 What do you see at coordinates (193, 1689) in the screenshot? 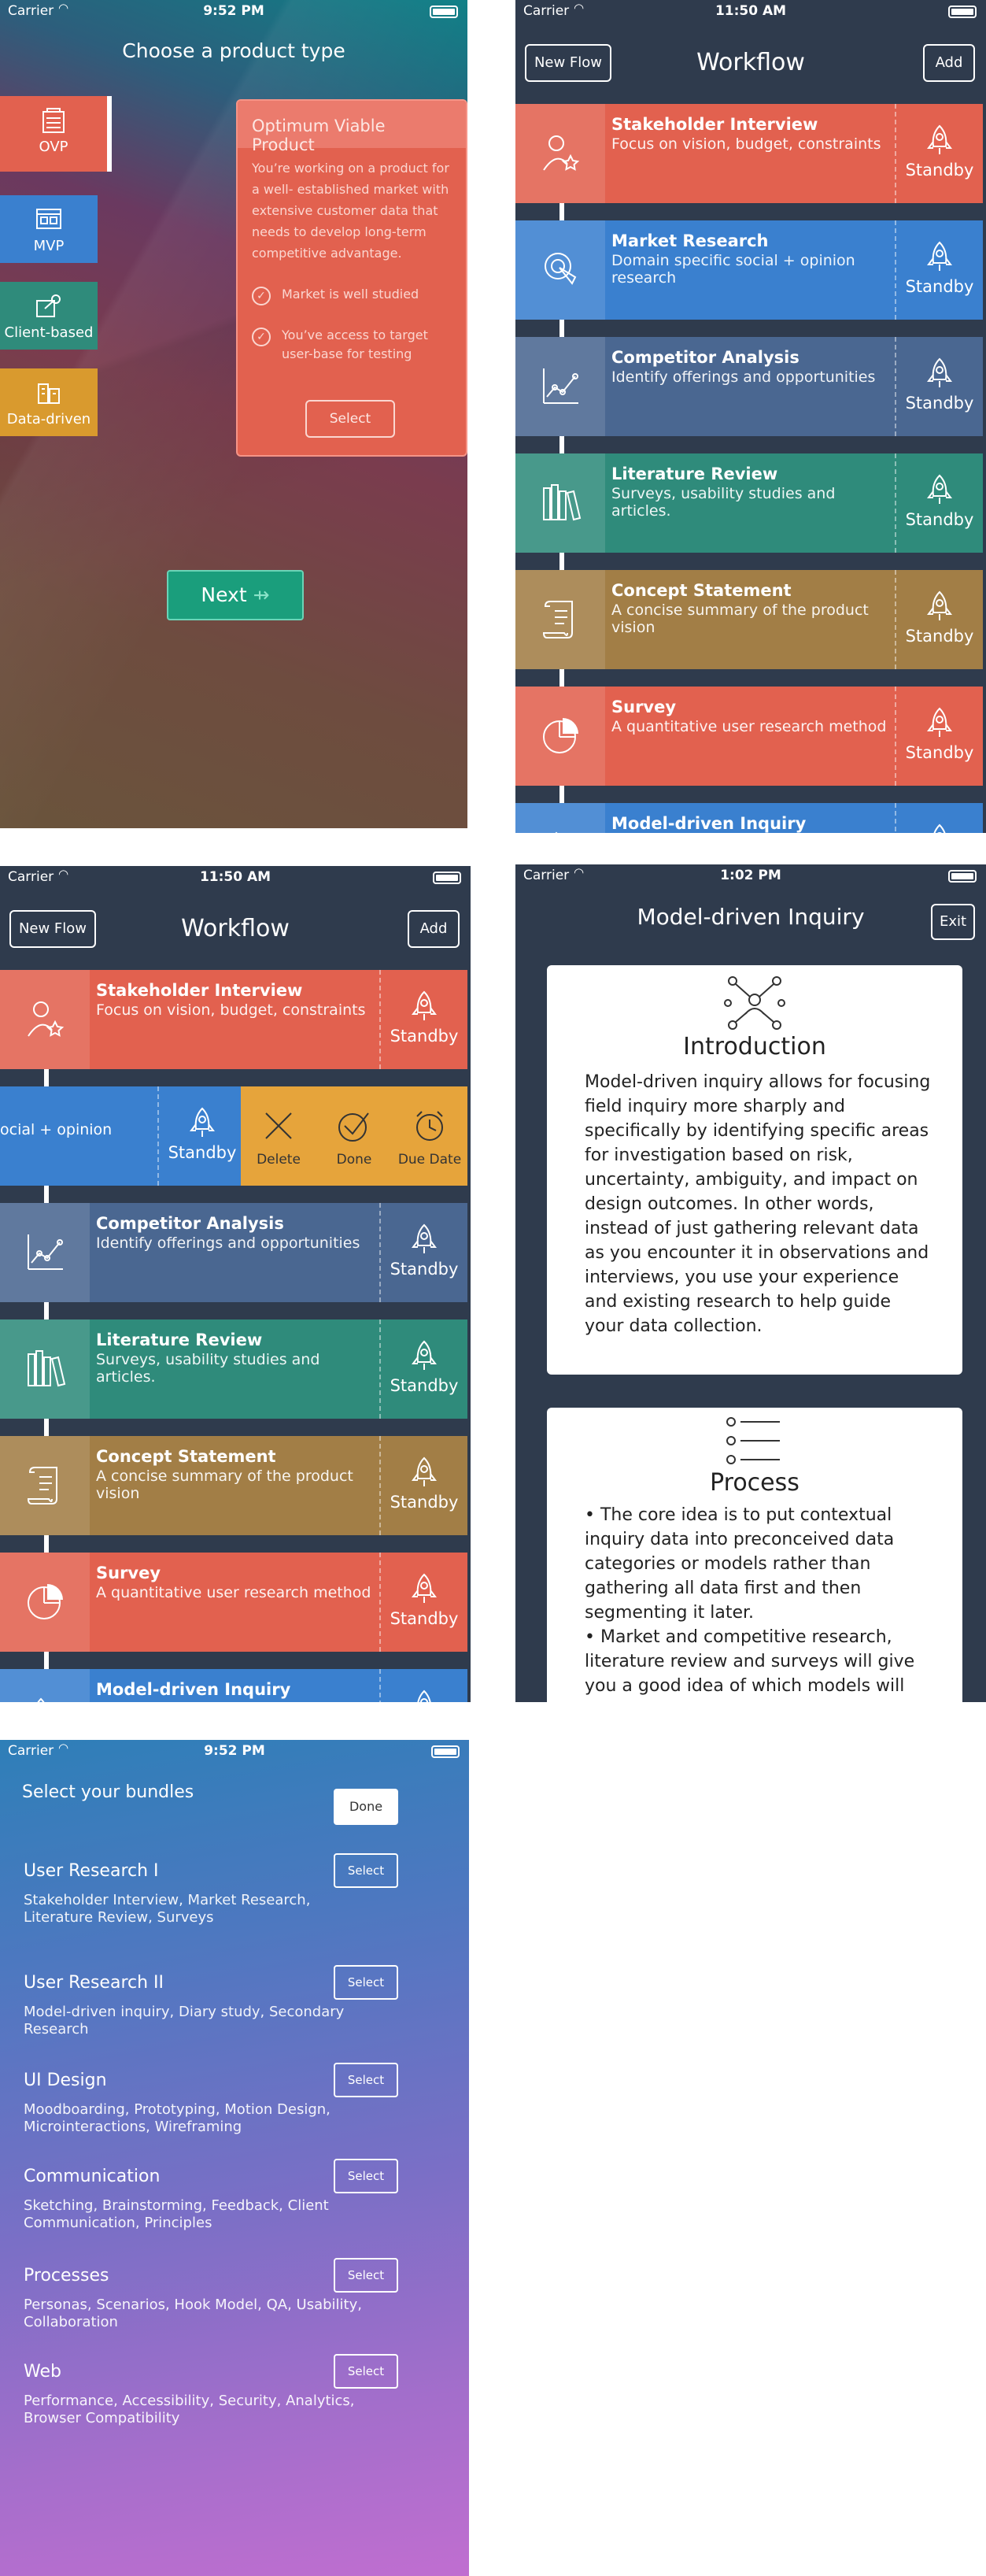
I see `workflow-item-title: Model-driven Inquiry` at bounding box center [193, 1689].